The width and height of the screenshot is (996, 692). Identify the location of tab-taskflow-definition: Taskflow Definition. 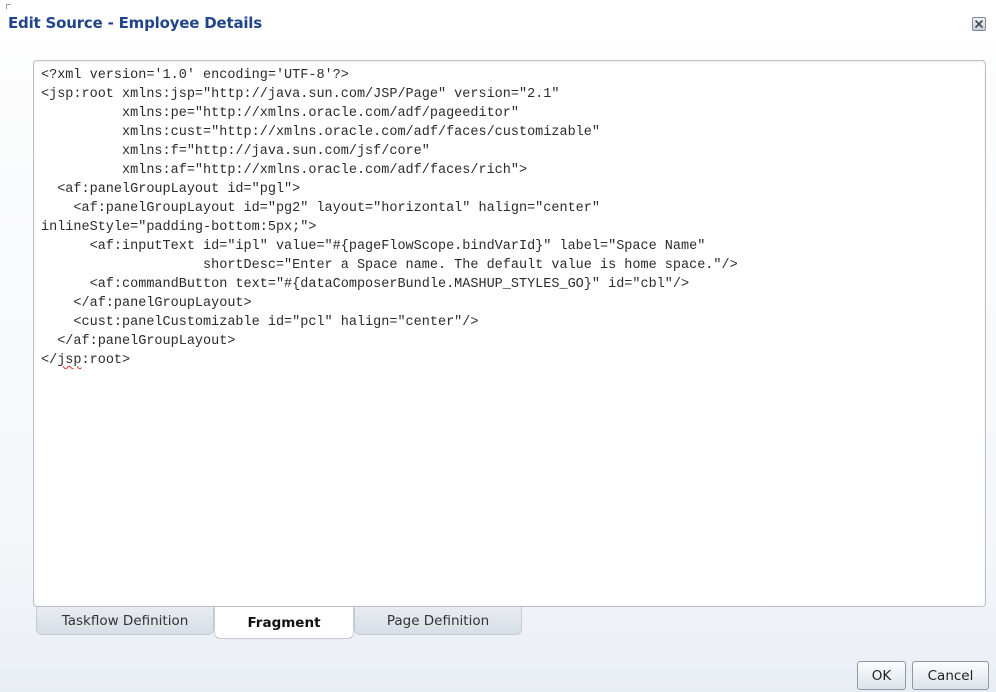
(125, 621).